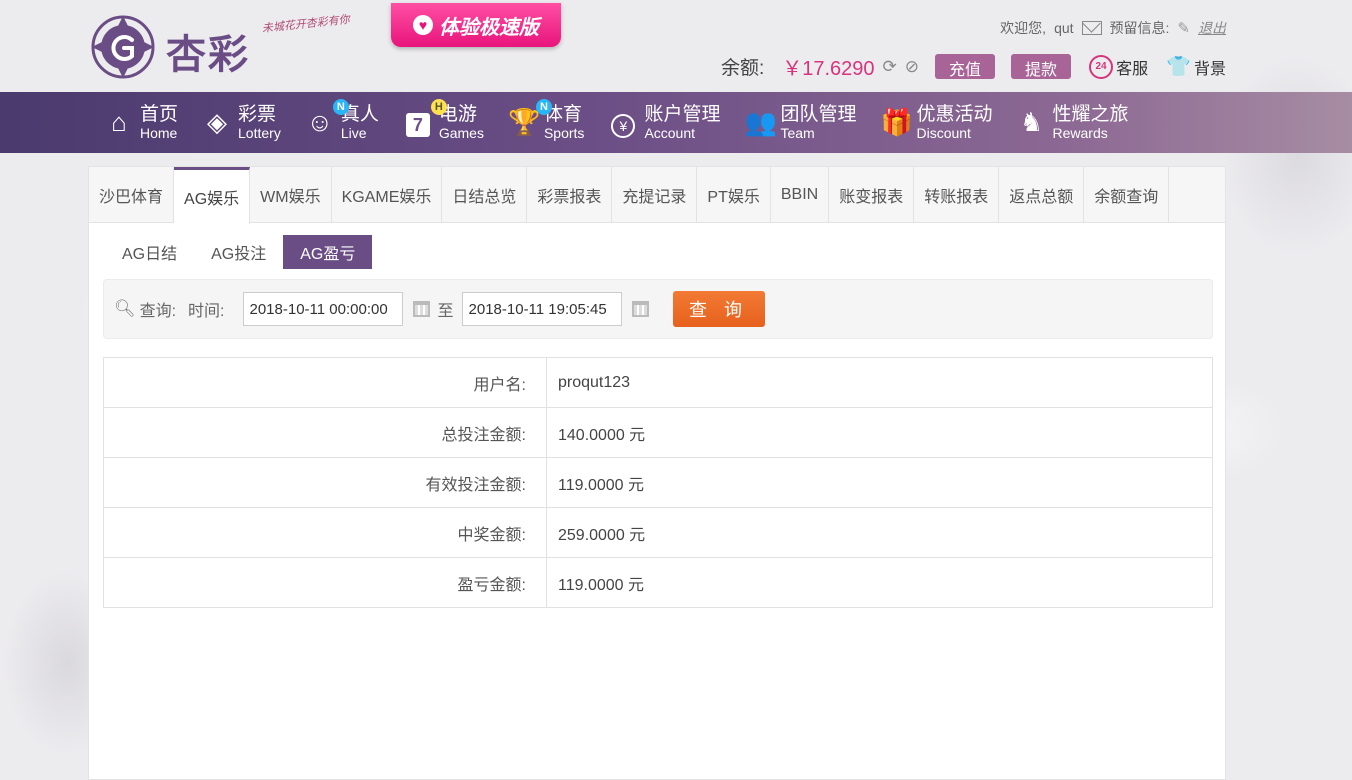 The image size is (1352, 780). Describe the element at coordinates (123, 47) in the screenshot. I see `logo-emblem-icon` at that location.